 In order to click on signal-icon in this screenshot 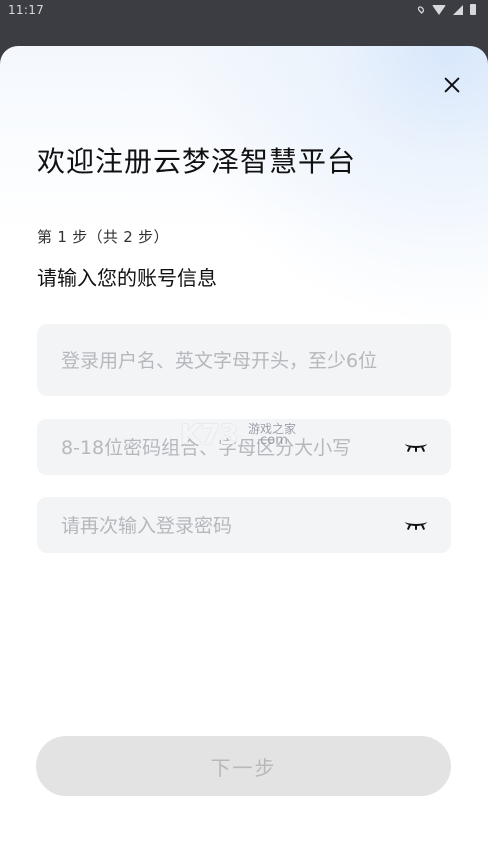, I will do `click(458, 9)`.